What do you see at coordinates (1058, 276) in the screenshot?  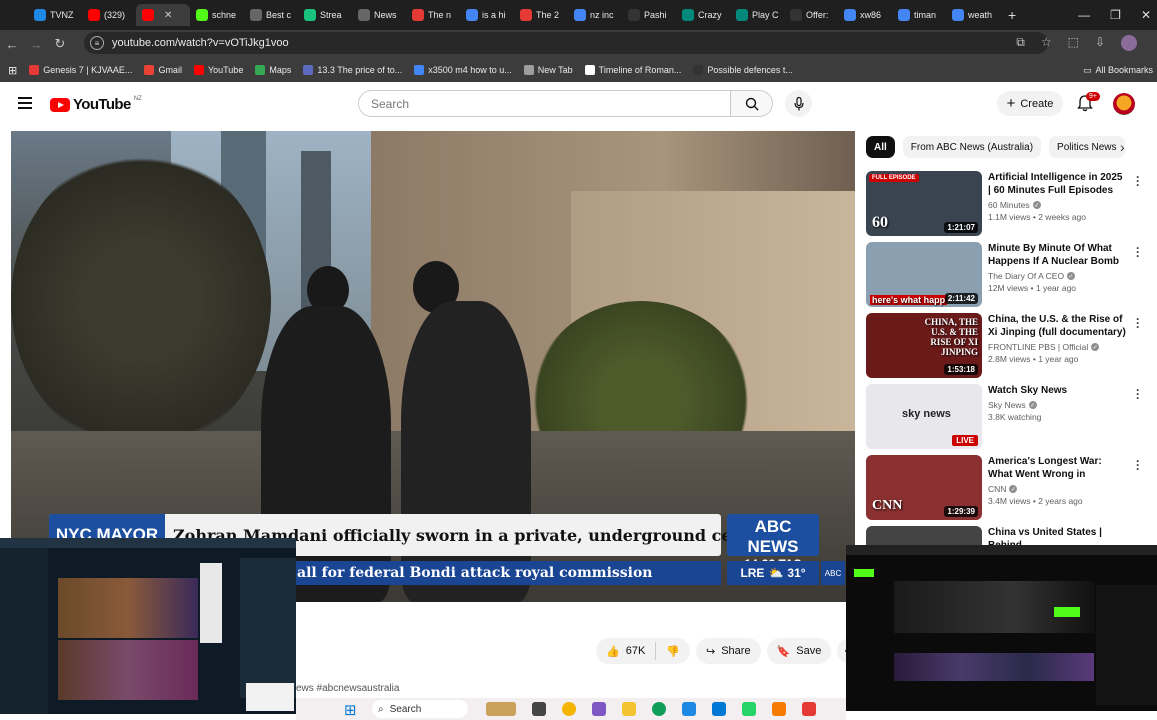 I see `channel-name: The Diary Of A CEO ✓` at bounding box center [1058, 276].